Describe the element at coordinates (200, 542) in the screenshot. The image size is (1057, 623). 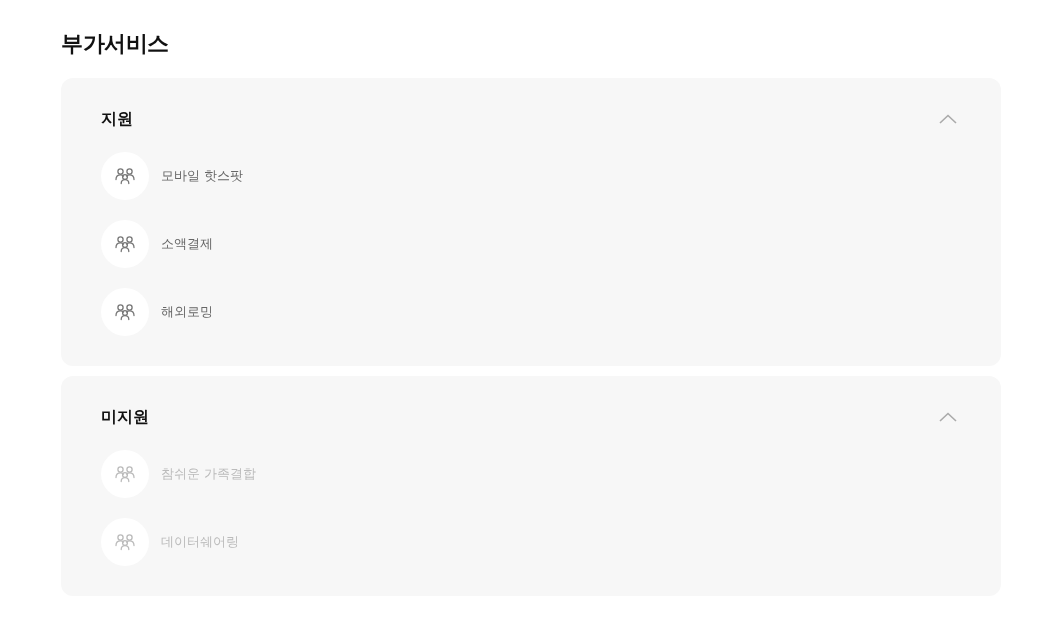
I see `service-label: 데이터쉐어링` at that location.